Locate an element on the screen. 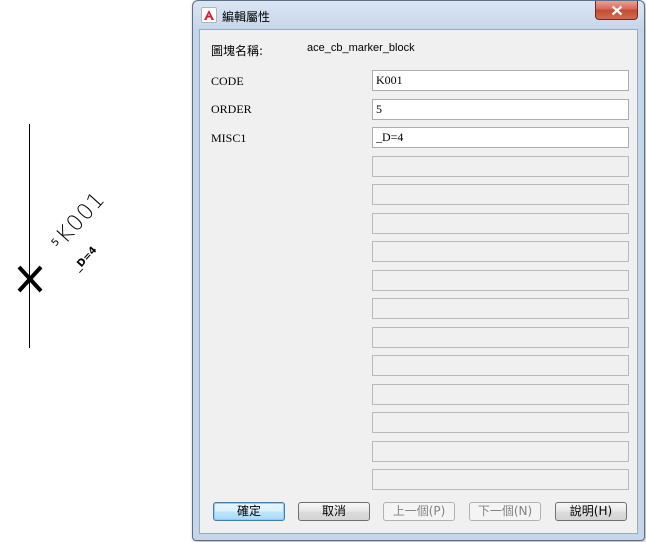  cad-misc-text: _D=4 is located at coordinates (86, 259).